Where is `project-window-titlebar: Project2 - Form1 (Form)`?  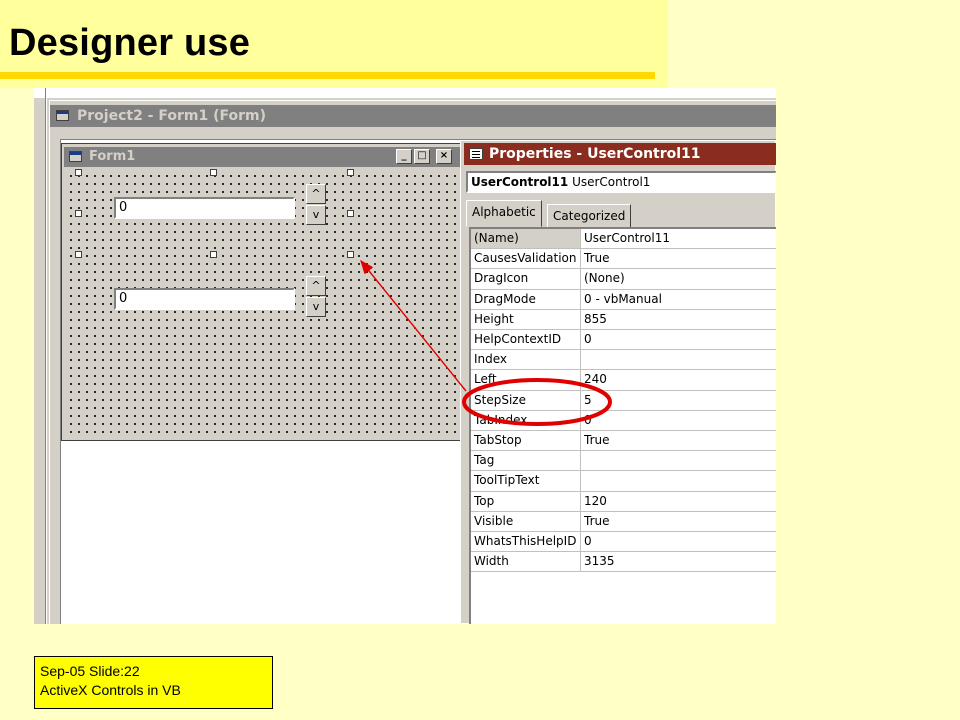
project-window-titlebar: Project2 - Form1 (Form) is located at coordinates (413, 116).